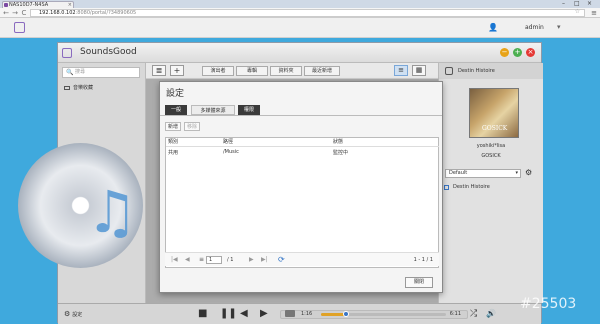  I want to click on now-playing-title: Destin Histoire, so click(476, 71).